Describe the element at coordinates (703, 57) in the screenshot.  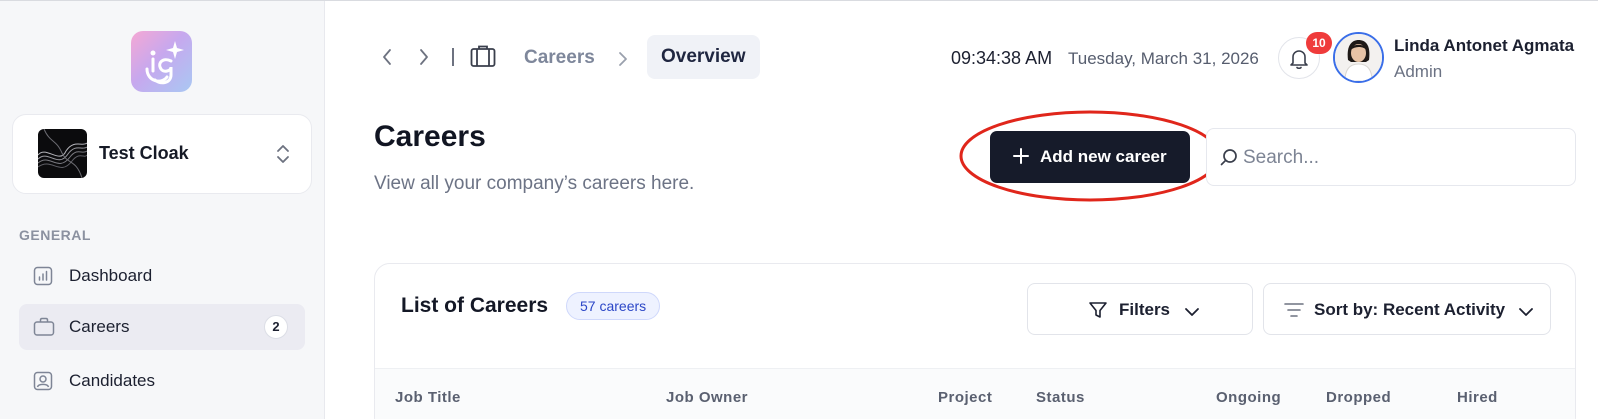
I see `breadcrumb-overview: Overview` at that location.